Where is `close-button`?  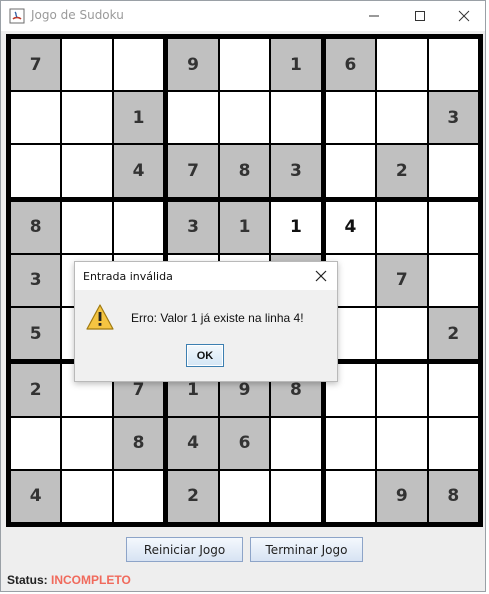
close-button is located at coordinates (464, 16).